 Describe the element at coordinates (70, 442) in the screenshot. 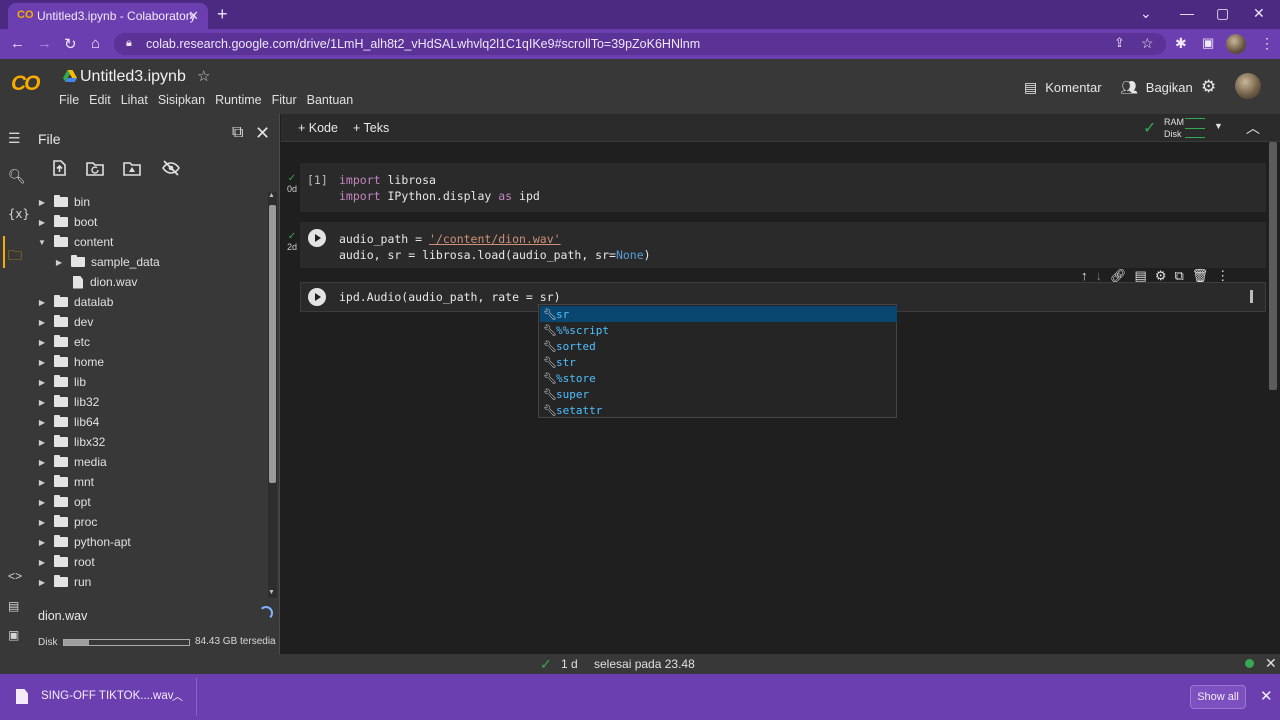

I see `file-tree-row: ▶ libx32` at that location.